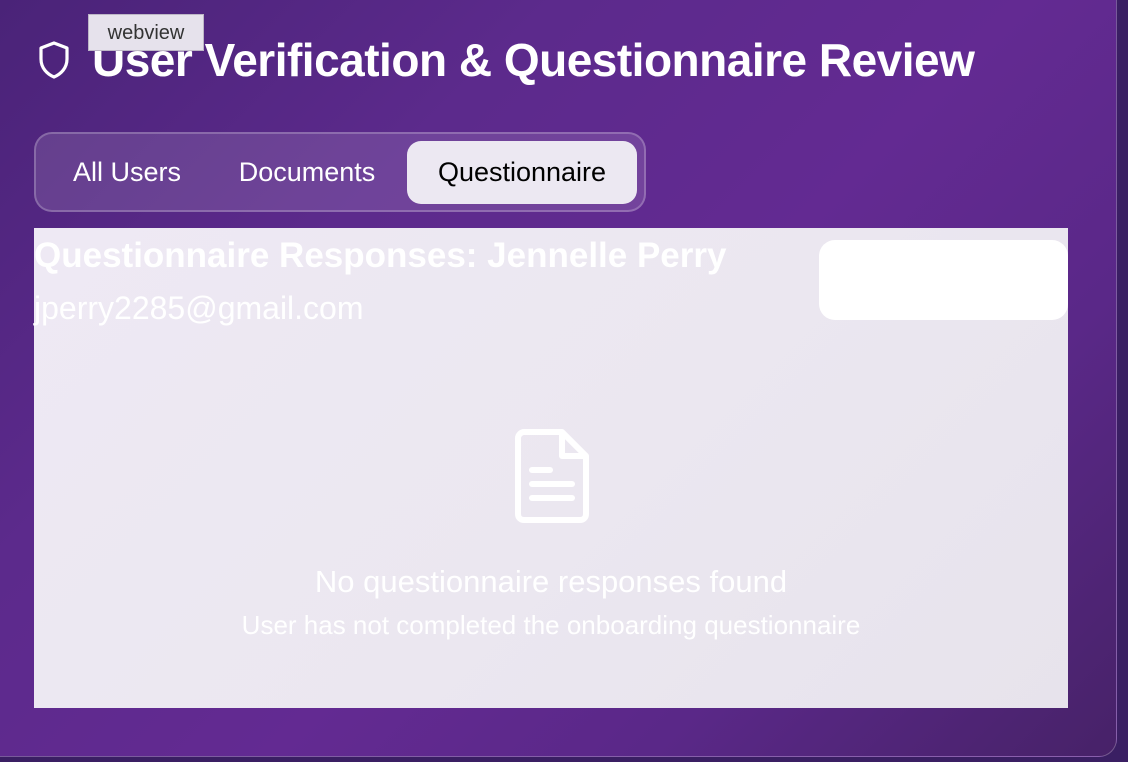  Describe the element at coordinates (533, 60) in the screenshot. I see `page-title: User Verification & Questionnaire Review` at that location.